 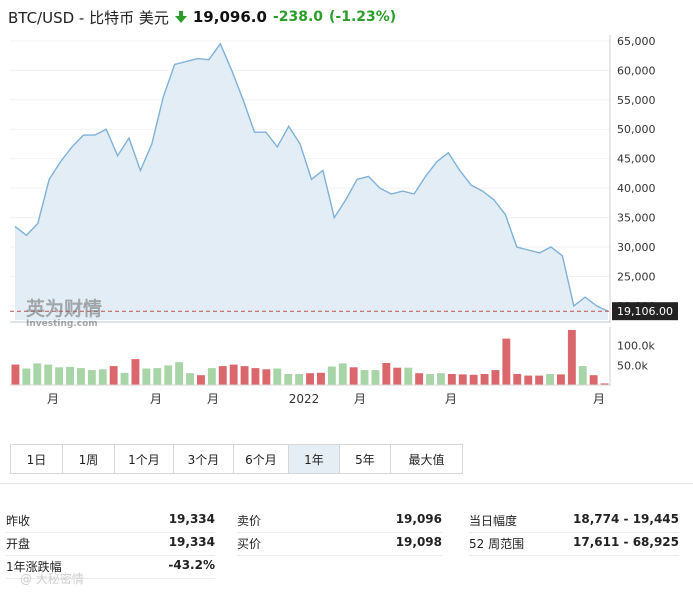 What do you see at coordinates (645, 311) in the screenshot?
I see `last-price-tag-label: 19,106.00` at bounding box center [645, 311].